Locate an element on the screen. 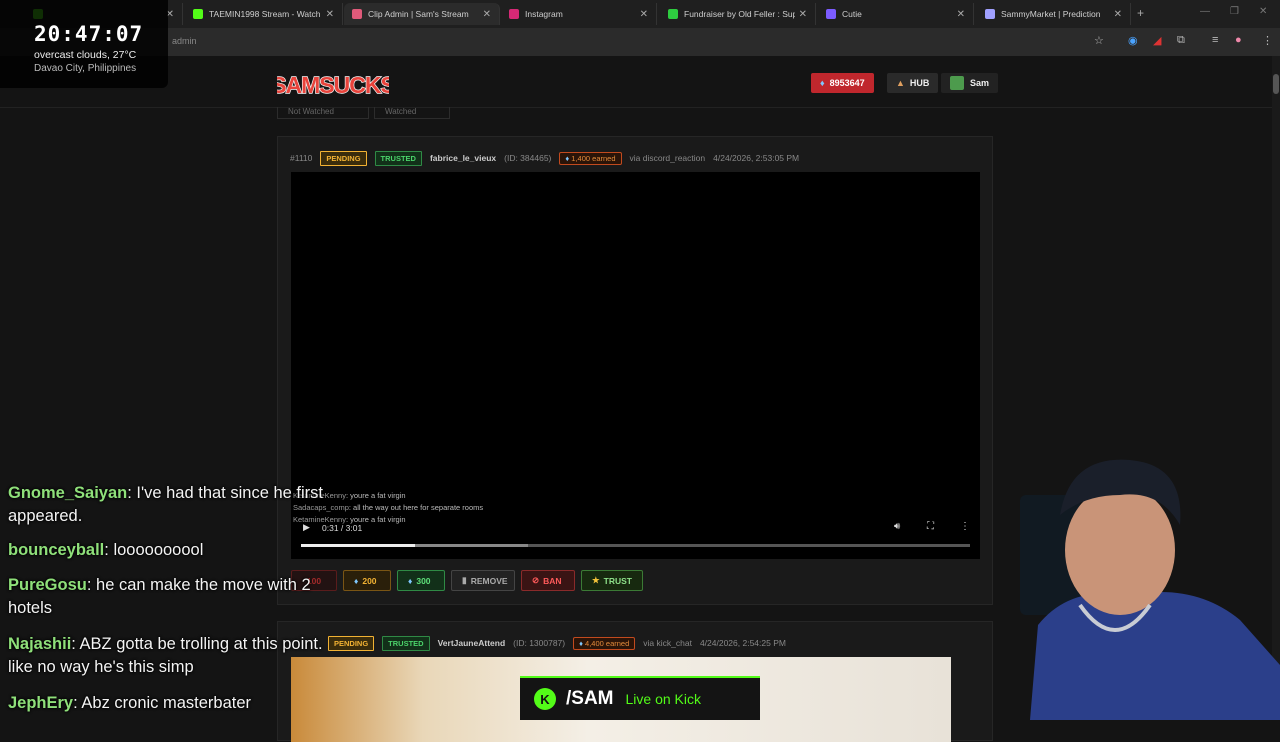 The width and height of the screenshot is (1280, 742). chat-message: bounceyball: loooooooool is located at coordinates (178, 550).